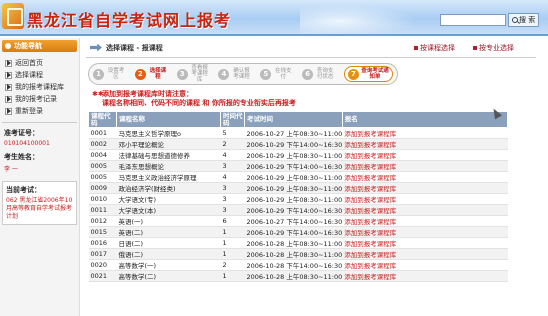  Describe the element at coordinates (39, 75) in the screenshot. I see `nav-item-select-course: 选择课程` at that location.